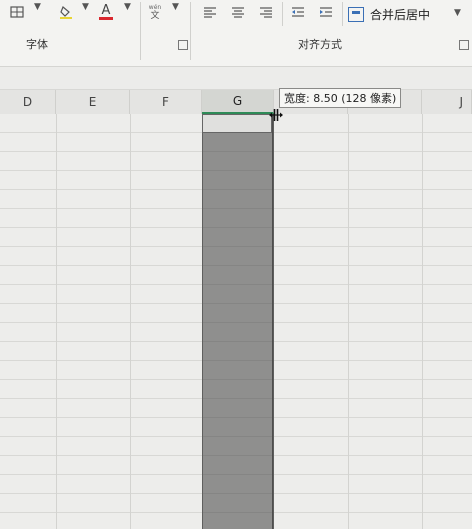 The image size is (472, 529). What do you see at coordinates (272, 321) in the screenshot?
I see `column-resize-guide` at bounding box center [272, 321].